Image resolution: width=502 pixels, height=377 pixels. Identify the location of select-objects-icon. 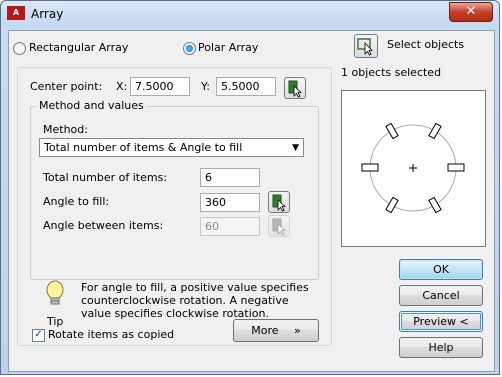
(365, 47).